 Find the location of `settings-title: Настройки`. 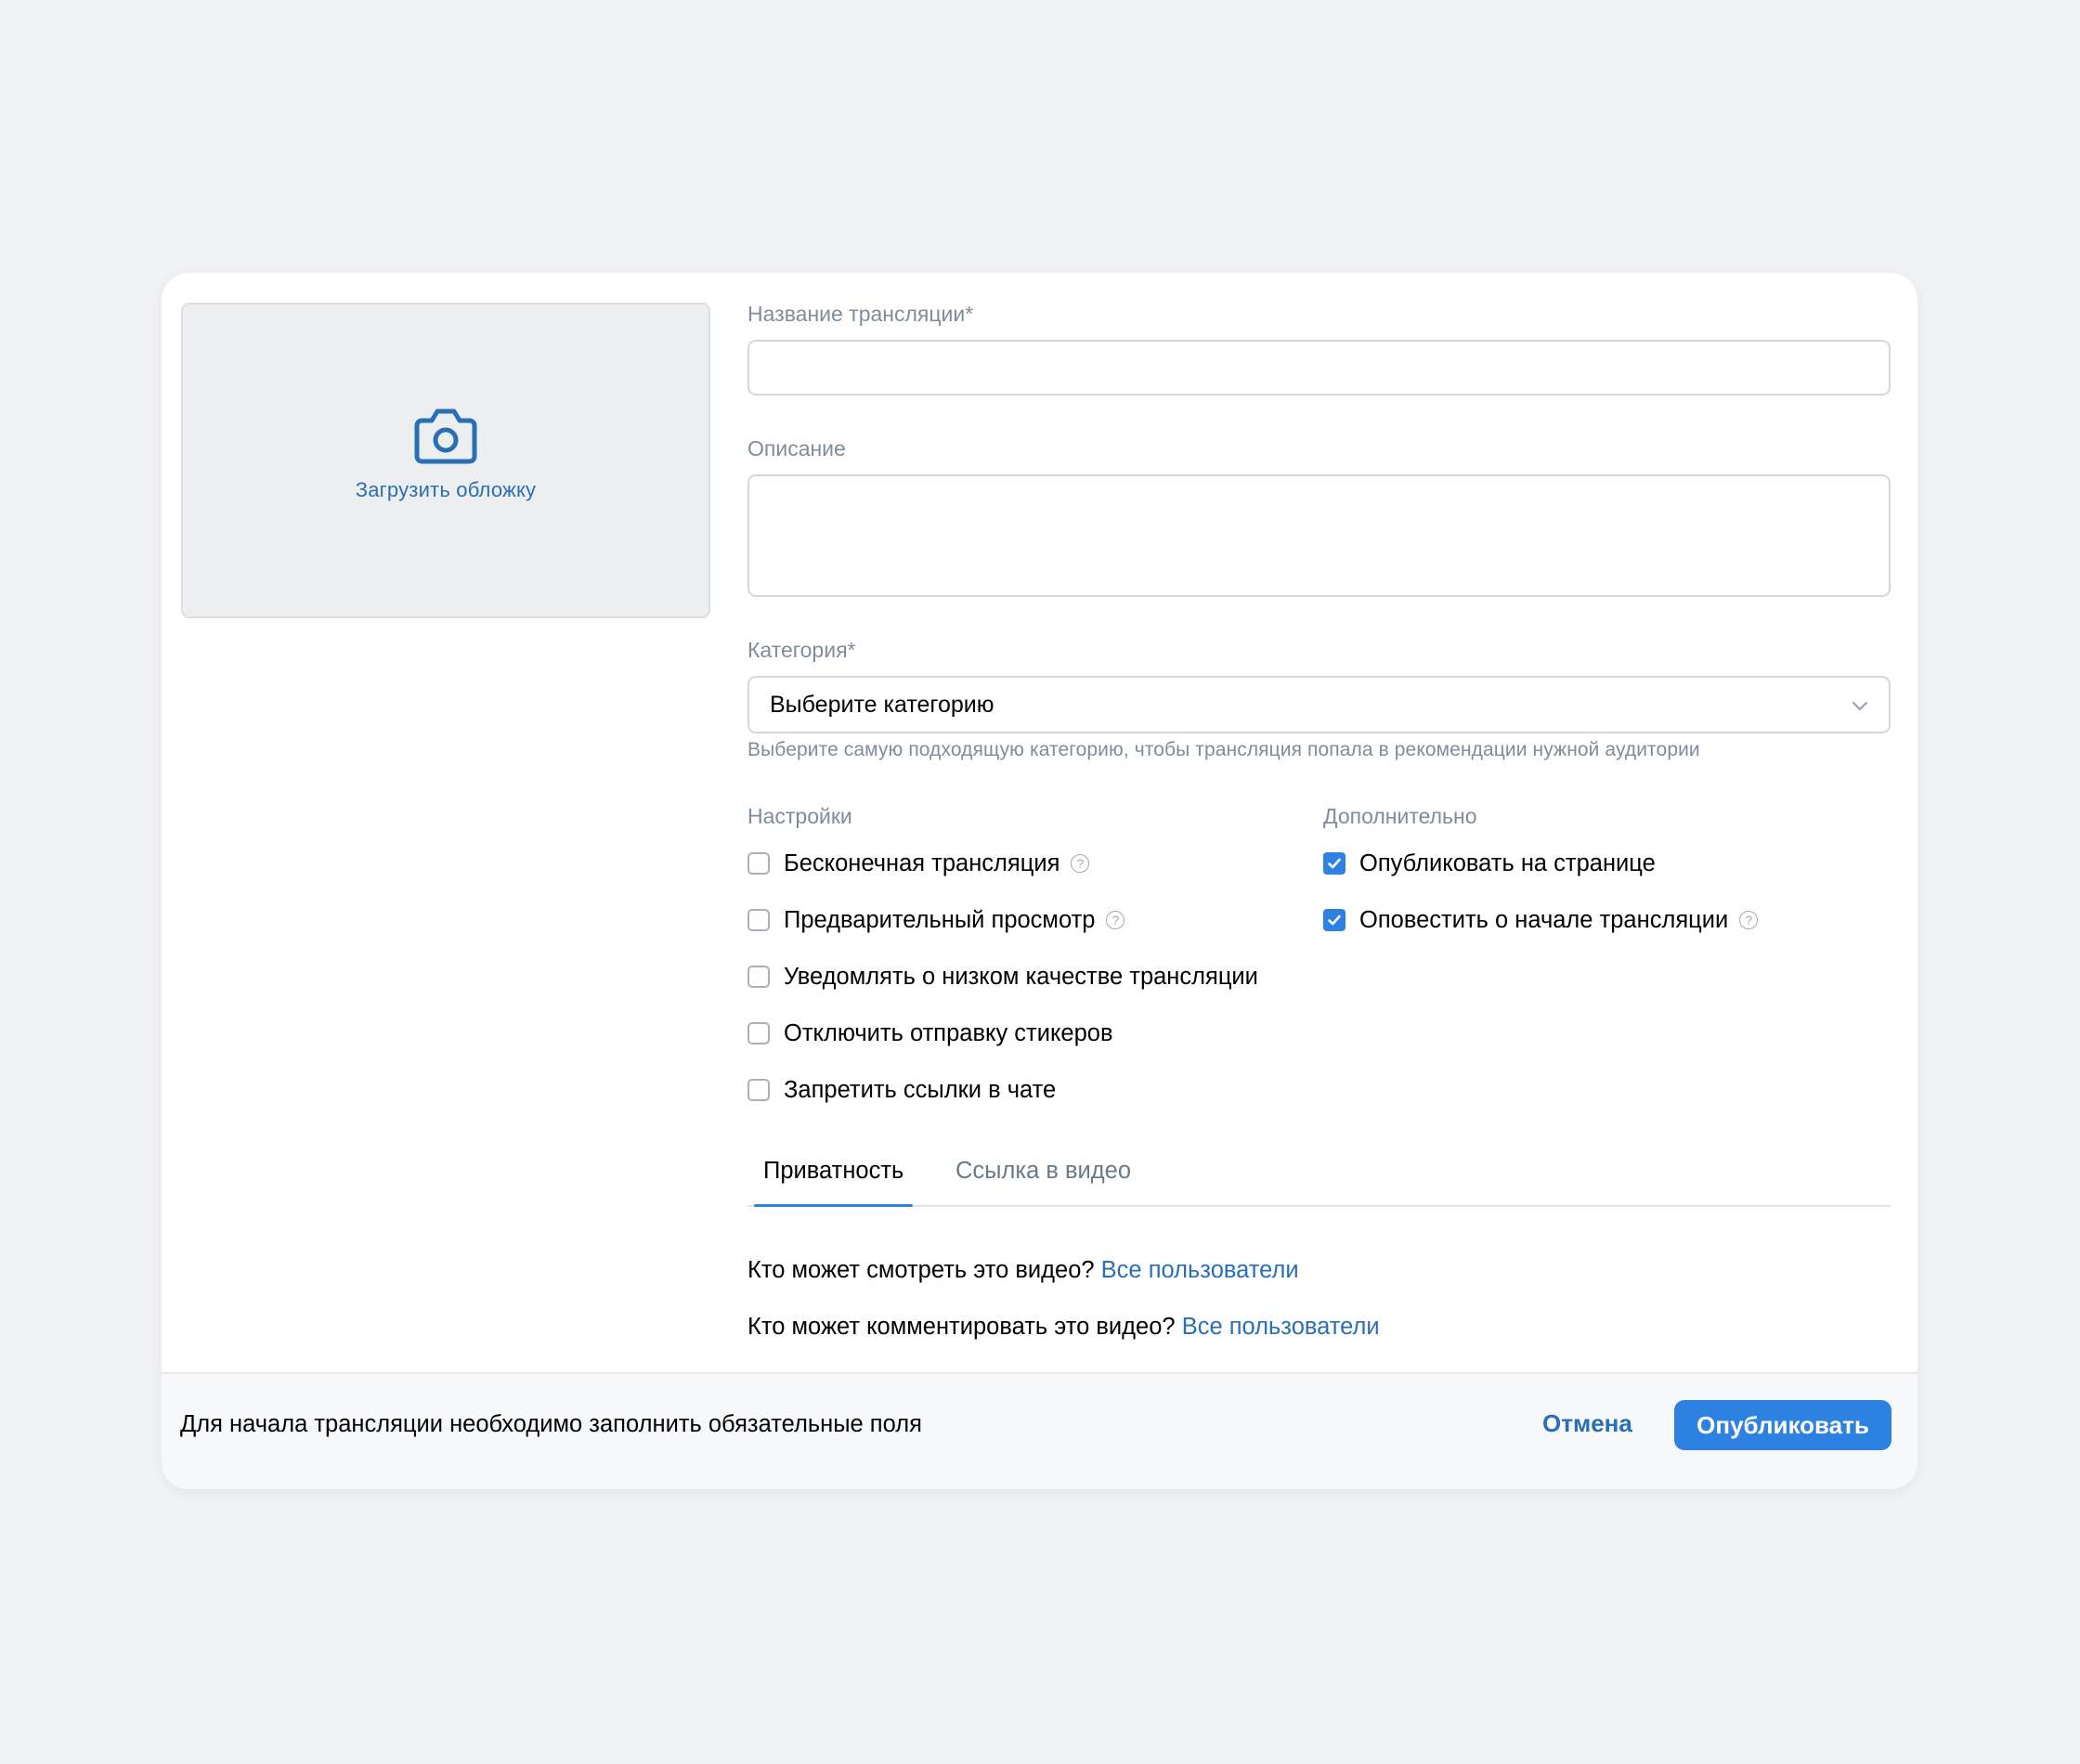

settings-title: Настройки is located at coordinates (800, 816).